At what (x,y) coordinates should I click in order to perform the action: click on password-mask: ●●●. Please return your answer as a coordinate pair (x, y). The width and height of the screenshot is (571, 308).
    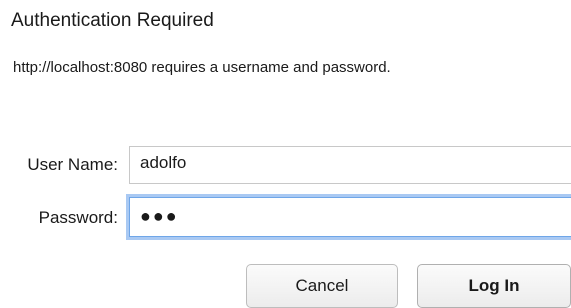
    Looking at the image, I should click on (159, 216).